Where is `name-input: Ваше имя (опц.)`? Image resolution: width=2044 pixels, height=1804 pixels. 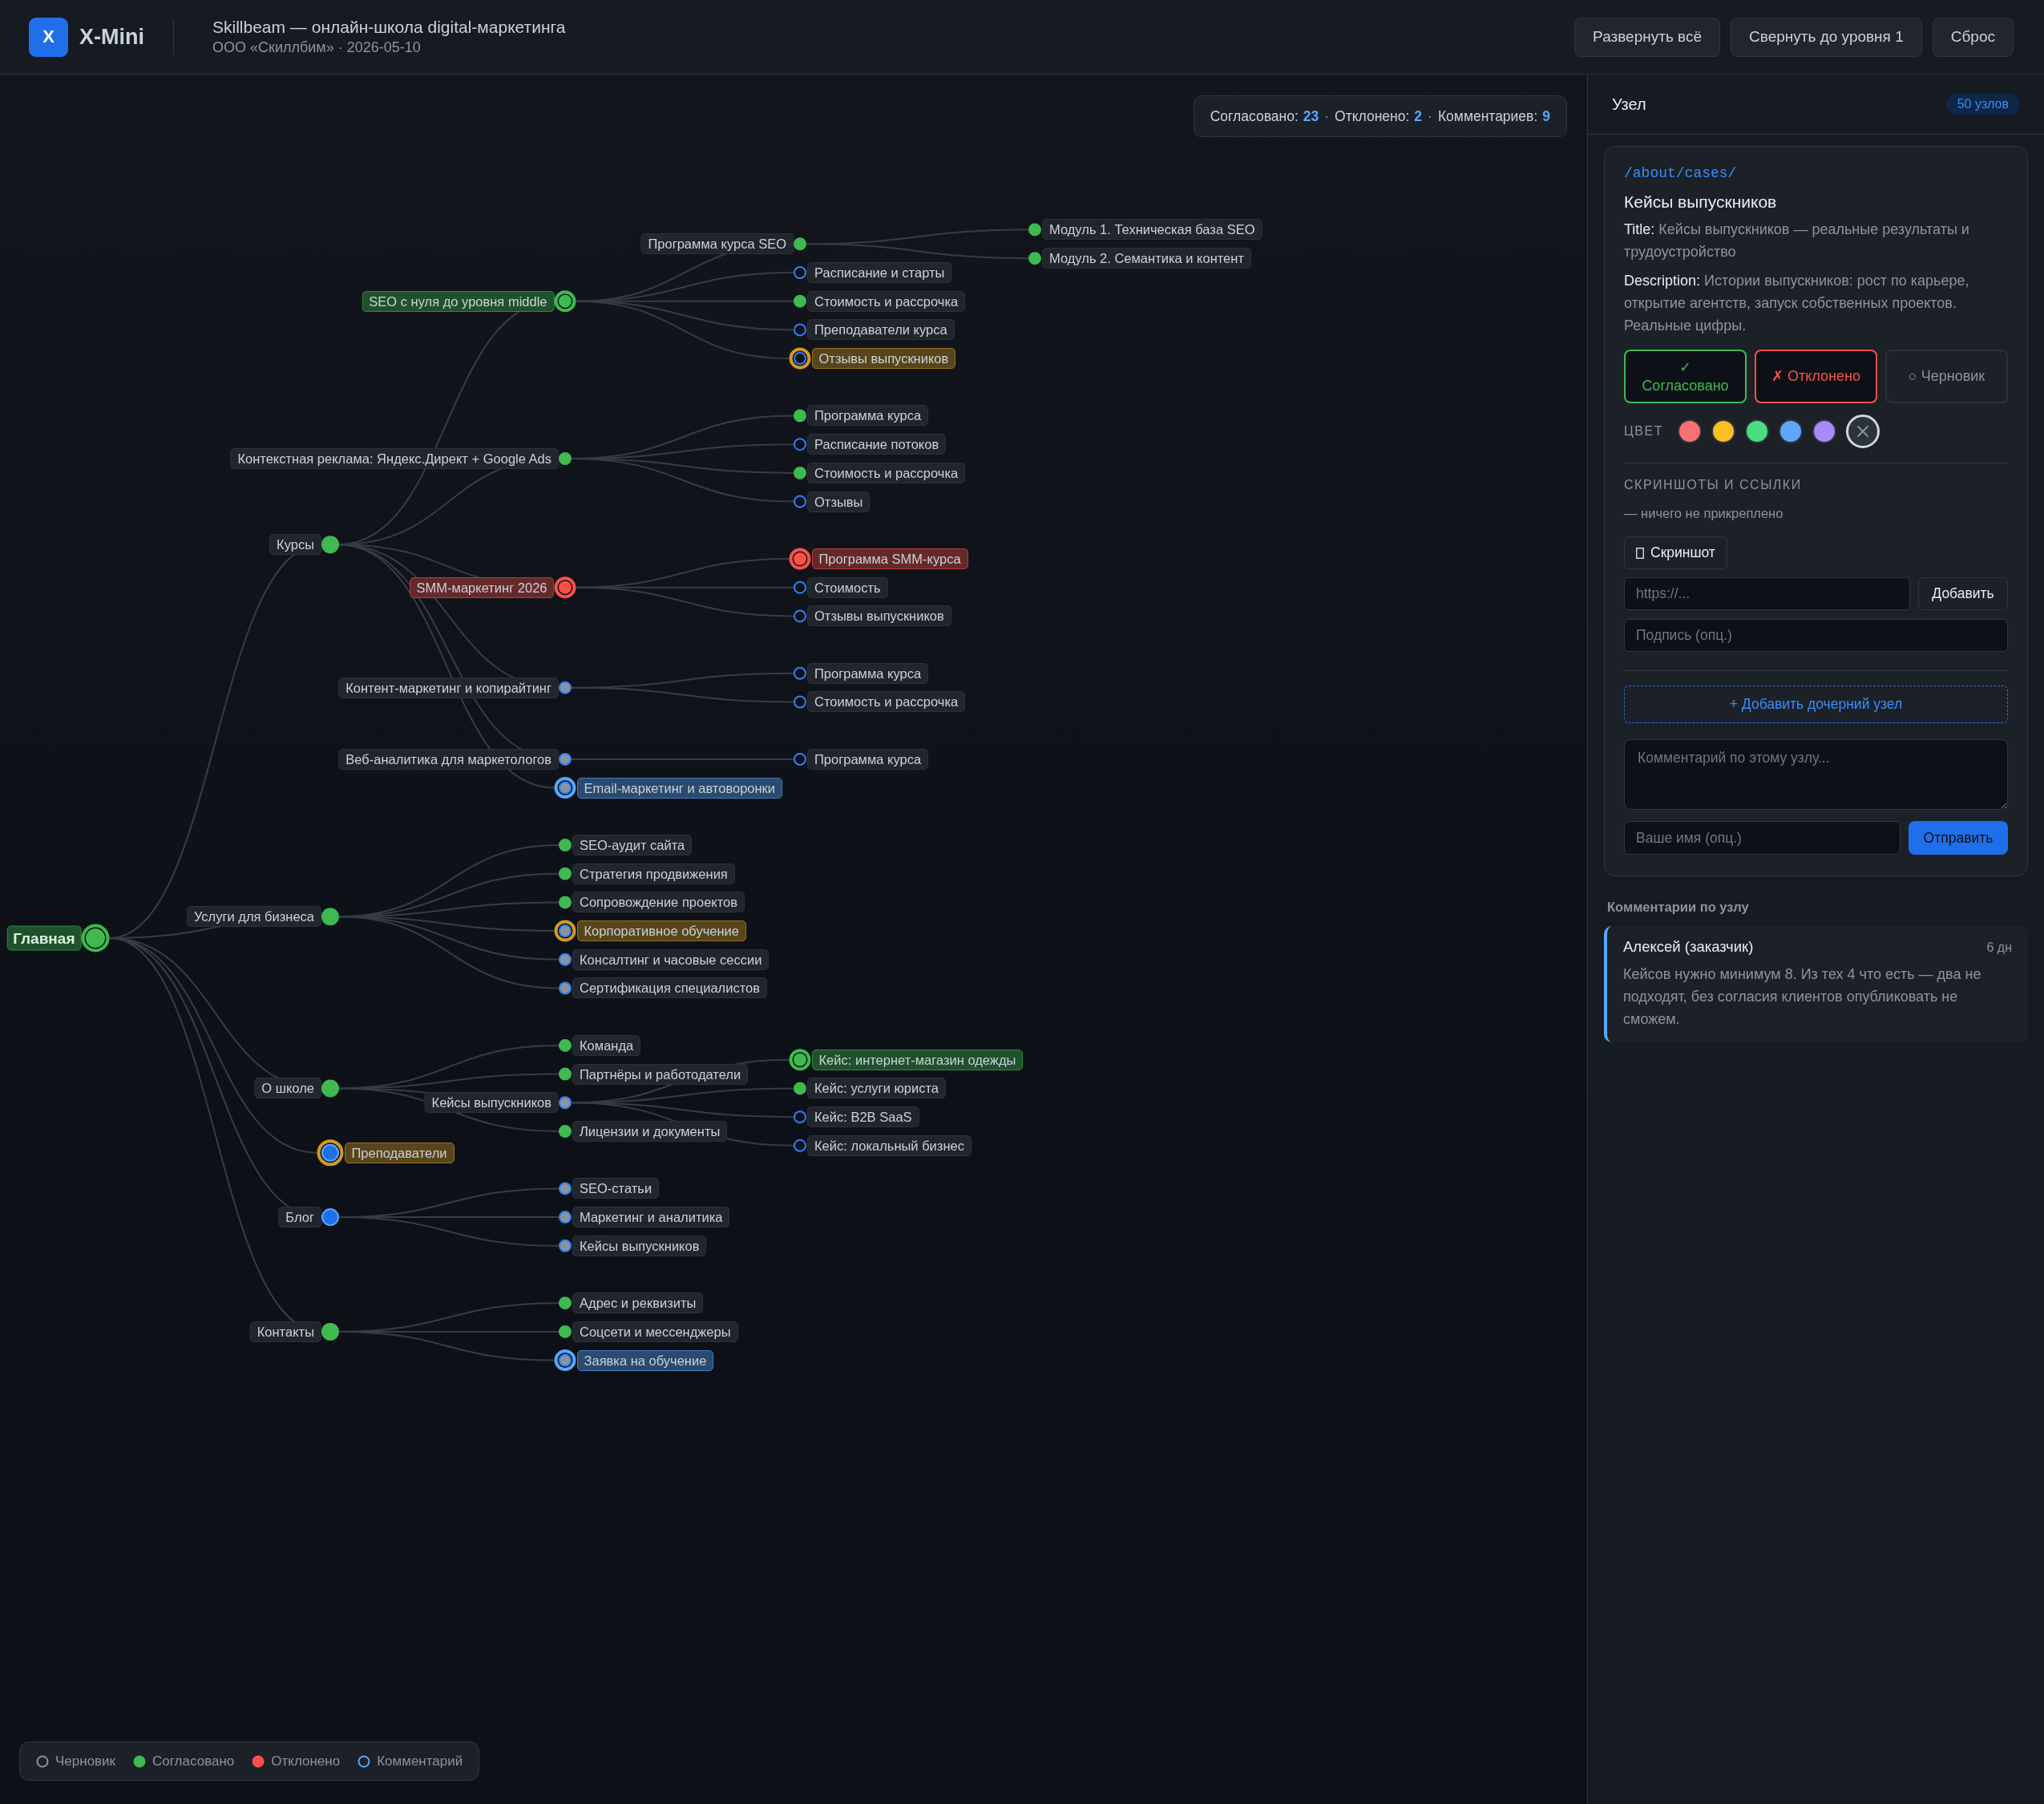 name-input: Ваше имя (опц.) is located at coordinates (1762, 838).